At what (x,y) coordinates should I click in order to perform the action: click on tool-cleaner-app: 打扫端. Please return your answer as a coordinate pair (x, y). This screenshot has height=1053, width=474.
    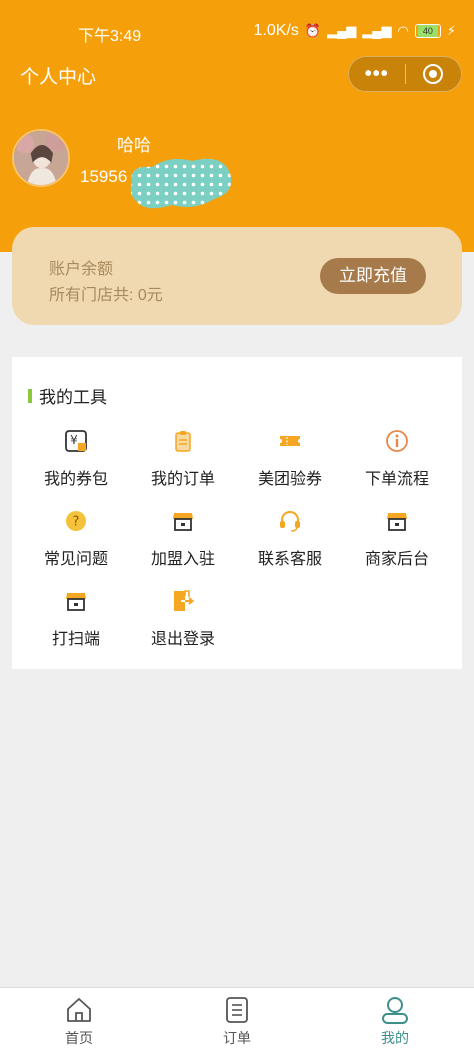
    Looking at the image, I should click on (76, 619).